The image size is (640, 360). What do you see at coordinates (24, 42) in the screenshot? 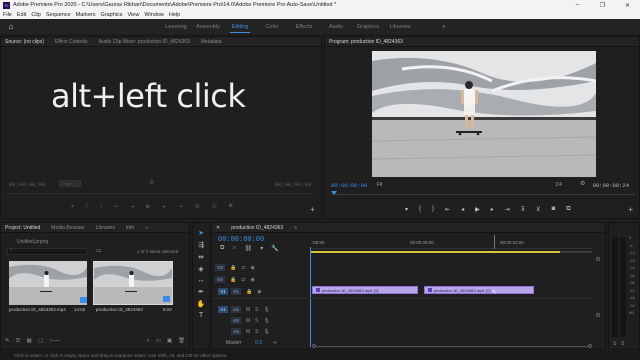
I see `tab-source: Source: (no clips)` at bounding box center [24, 42].